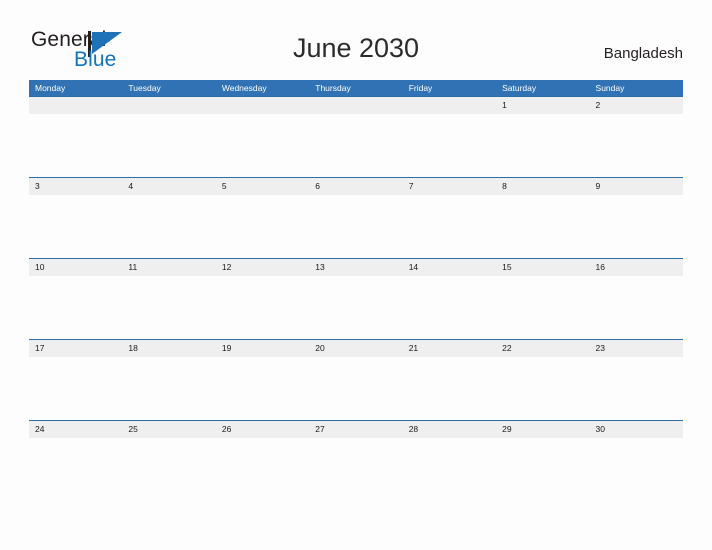 This screenshot has height=550, width=712. What do you see at coordinates (50, 88) in the screenshot?
I see `weekday-header-monday: Monday` at bounding box center [50, 88].